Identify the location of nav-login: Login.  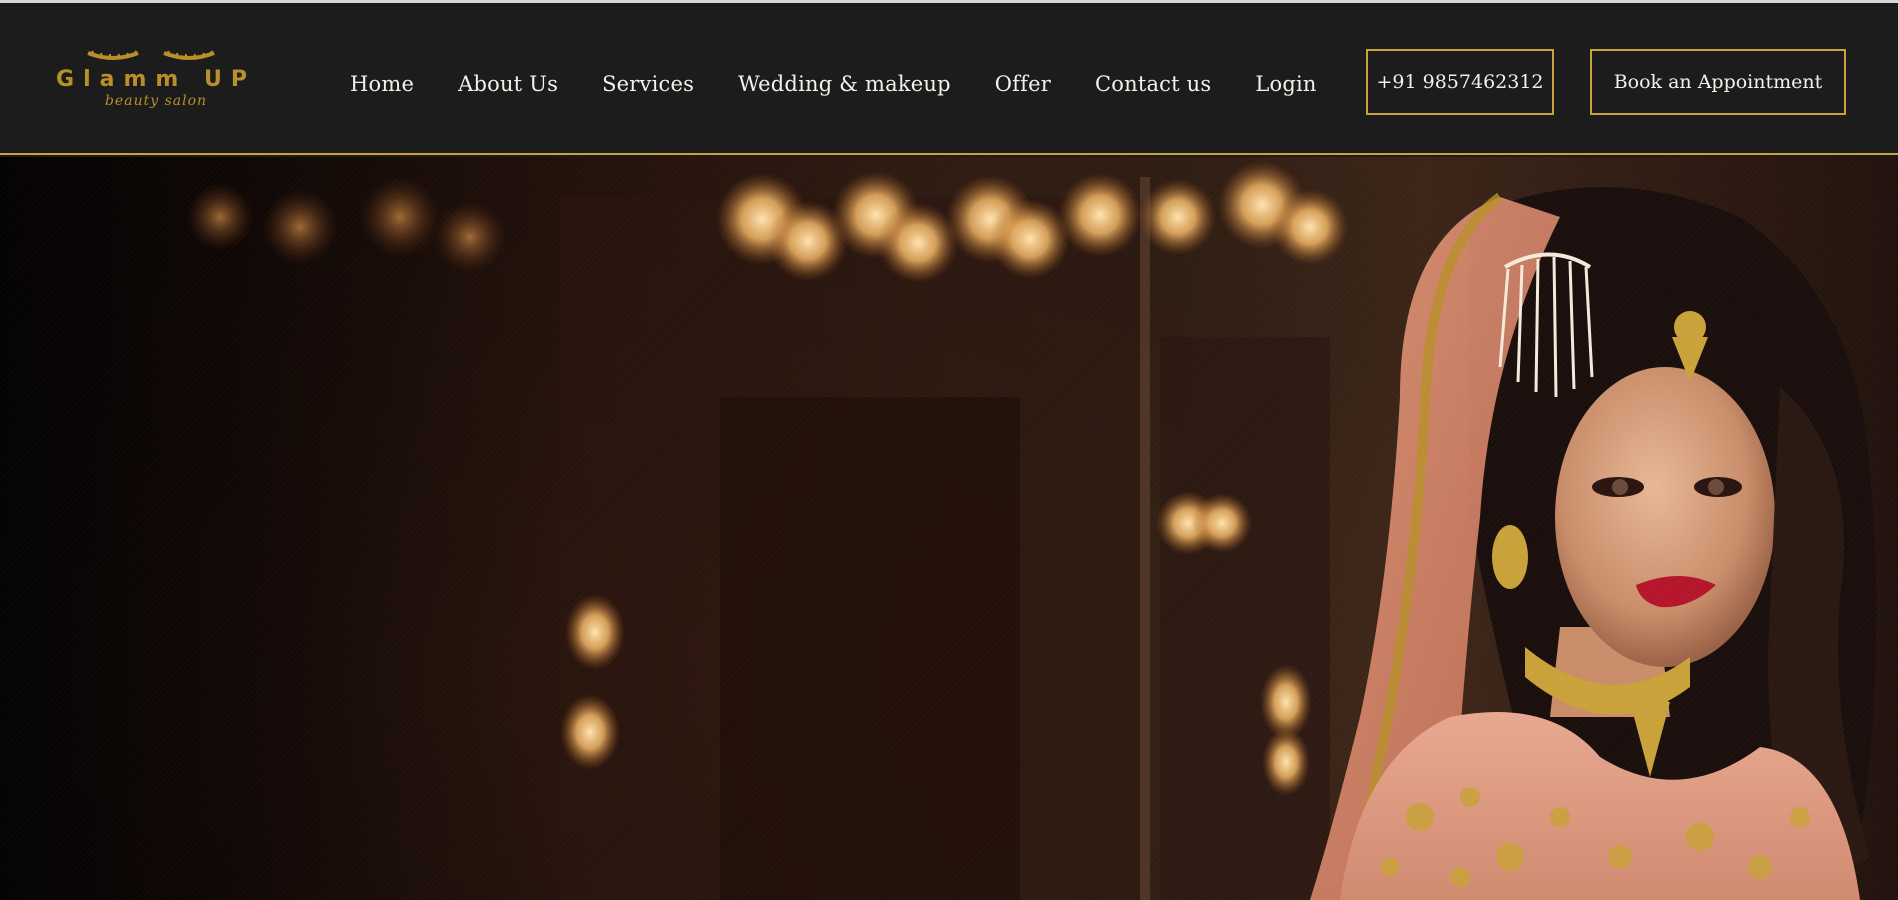
(1285, 84).